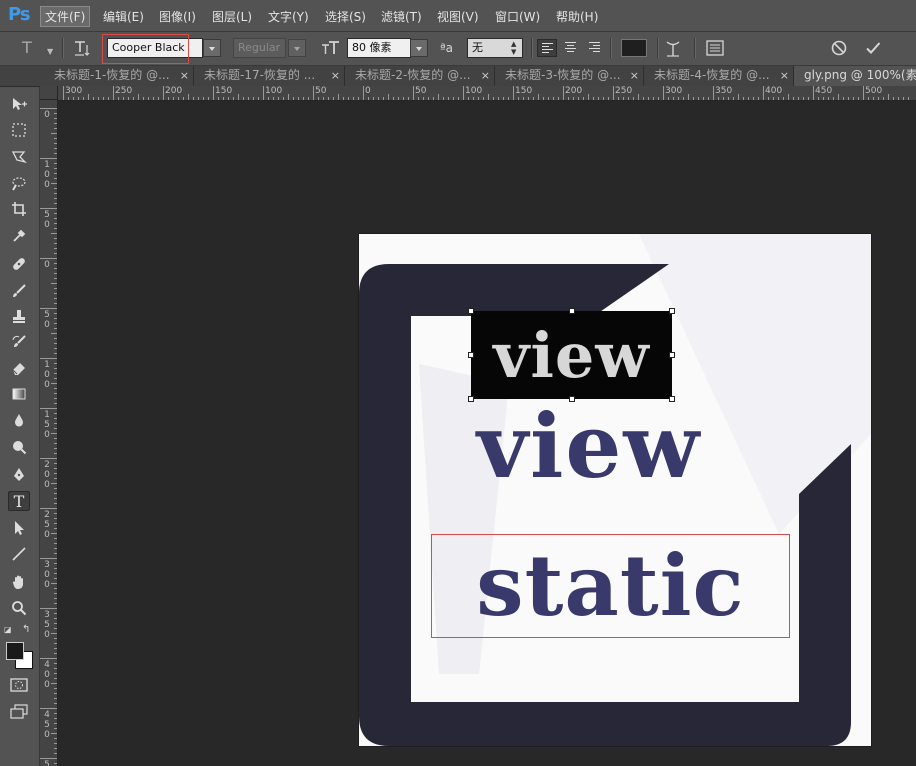 Image resolution: width=916 pixels, height=766 pixels. I want to click on clone-stamp-tool-icon, so click(19, 317).